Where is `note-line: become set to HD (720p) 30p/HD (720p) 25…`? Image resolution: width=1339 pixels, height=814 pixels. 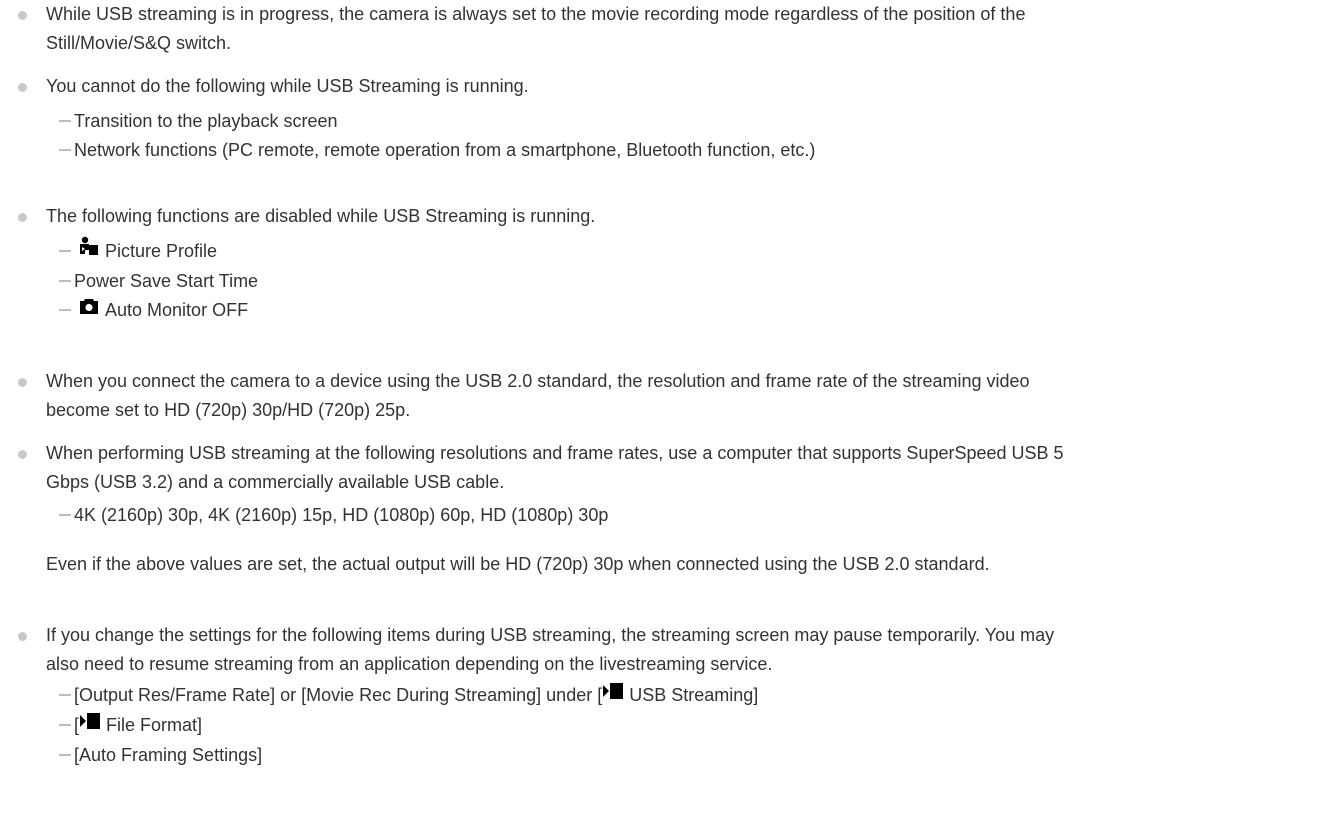
note-line: become set to HD (720p) 30p/HD (720p) 25… is located at coordinates (228, 410).